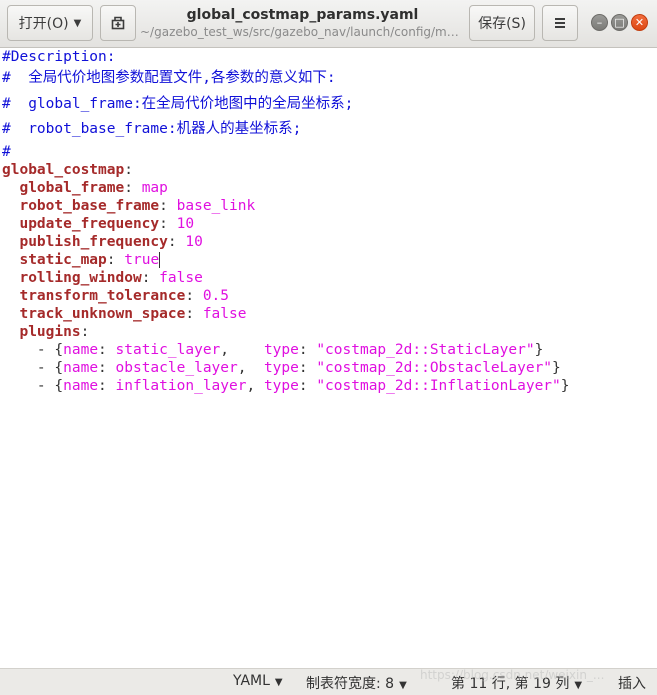 The width and height of the screenshot is (657, 695). I want to click on save-button: 保存(S), so click(502, 23).